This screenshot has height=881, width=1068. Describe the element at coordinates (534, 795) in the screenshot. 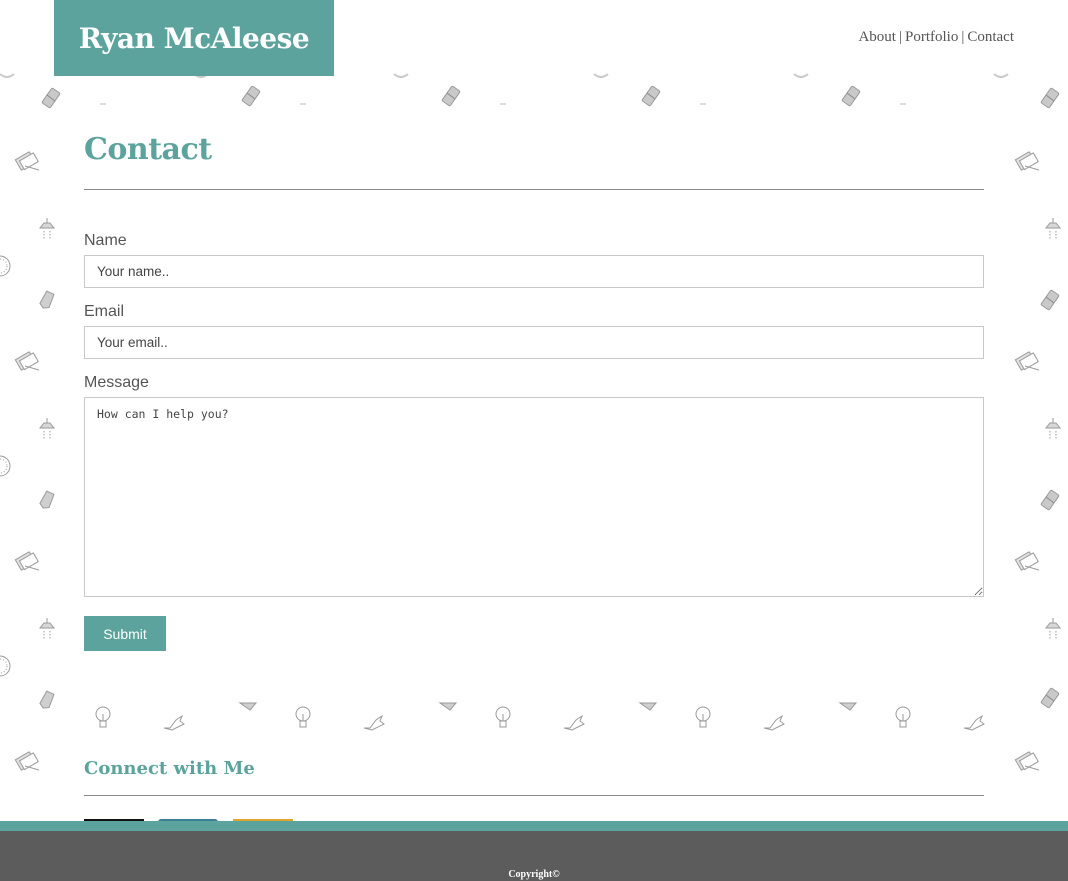

I see `connect-divider` at that location.